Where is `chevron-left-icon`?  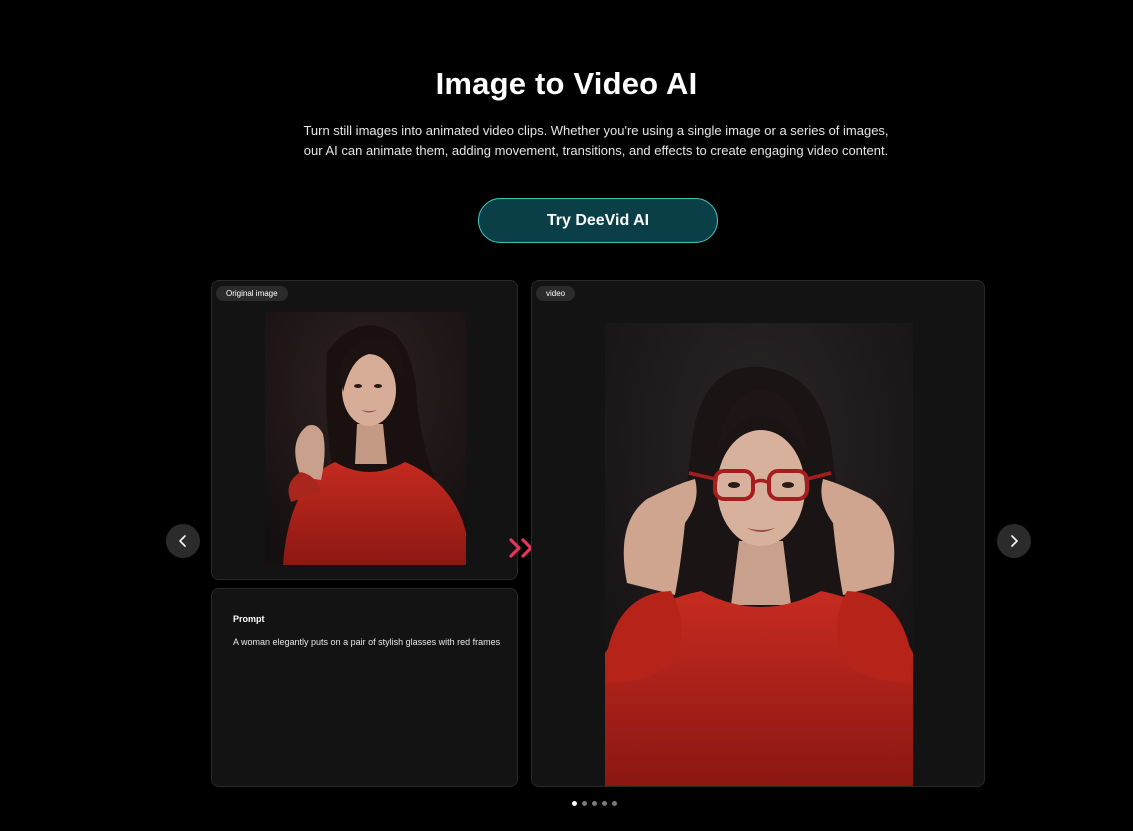
chevron-left-icon is located at coordinates (182, 541).